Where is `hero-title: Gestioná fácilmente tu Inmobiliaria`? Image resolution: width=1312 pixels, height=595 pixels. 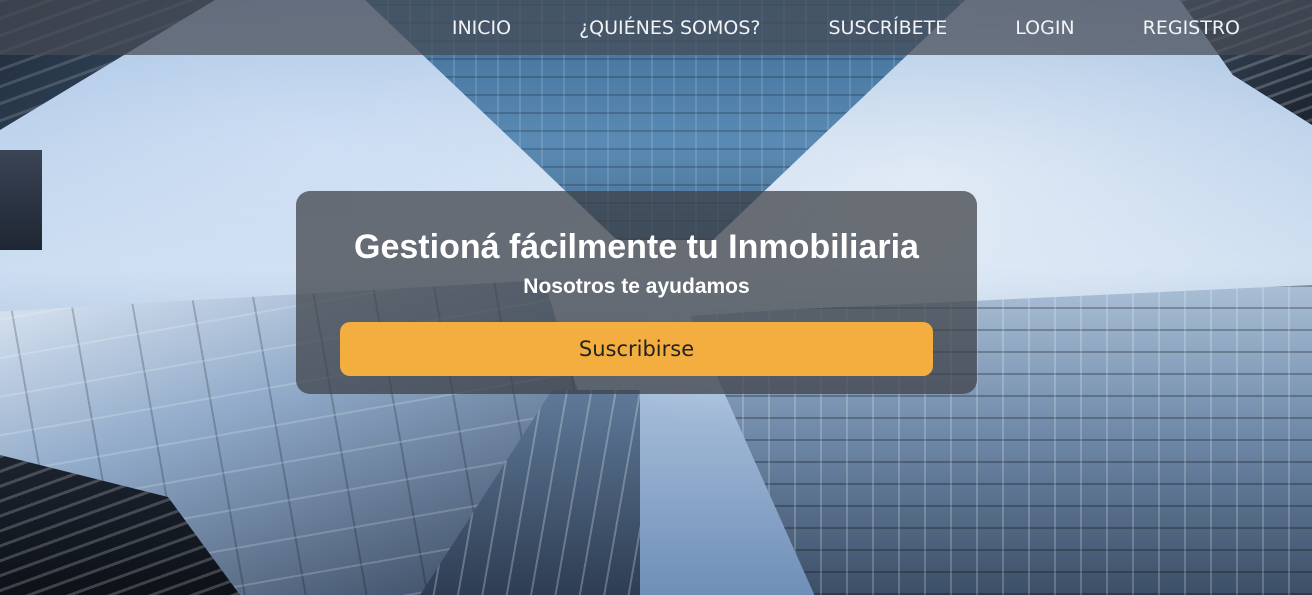 hero-title: Gestioná fácilmente tu Inmobiliaria is located at coordinates (636, 247).